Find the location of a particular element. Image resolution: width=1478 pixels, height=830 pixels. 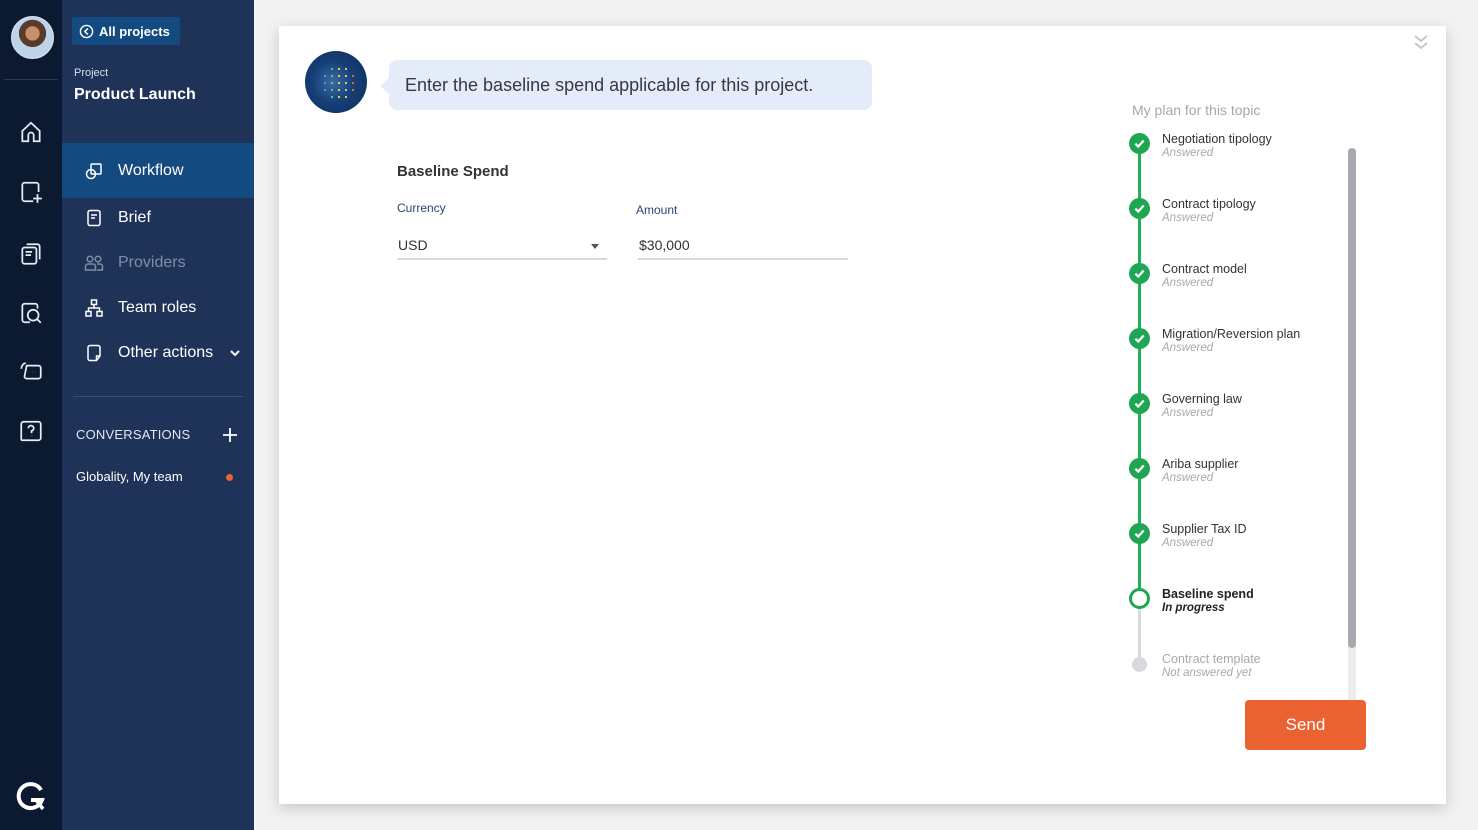

all-projects-button: All projects is located at coordinates (126, 31).